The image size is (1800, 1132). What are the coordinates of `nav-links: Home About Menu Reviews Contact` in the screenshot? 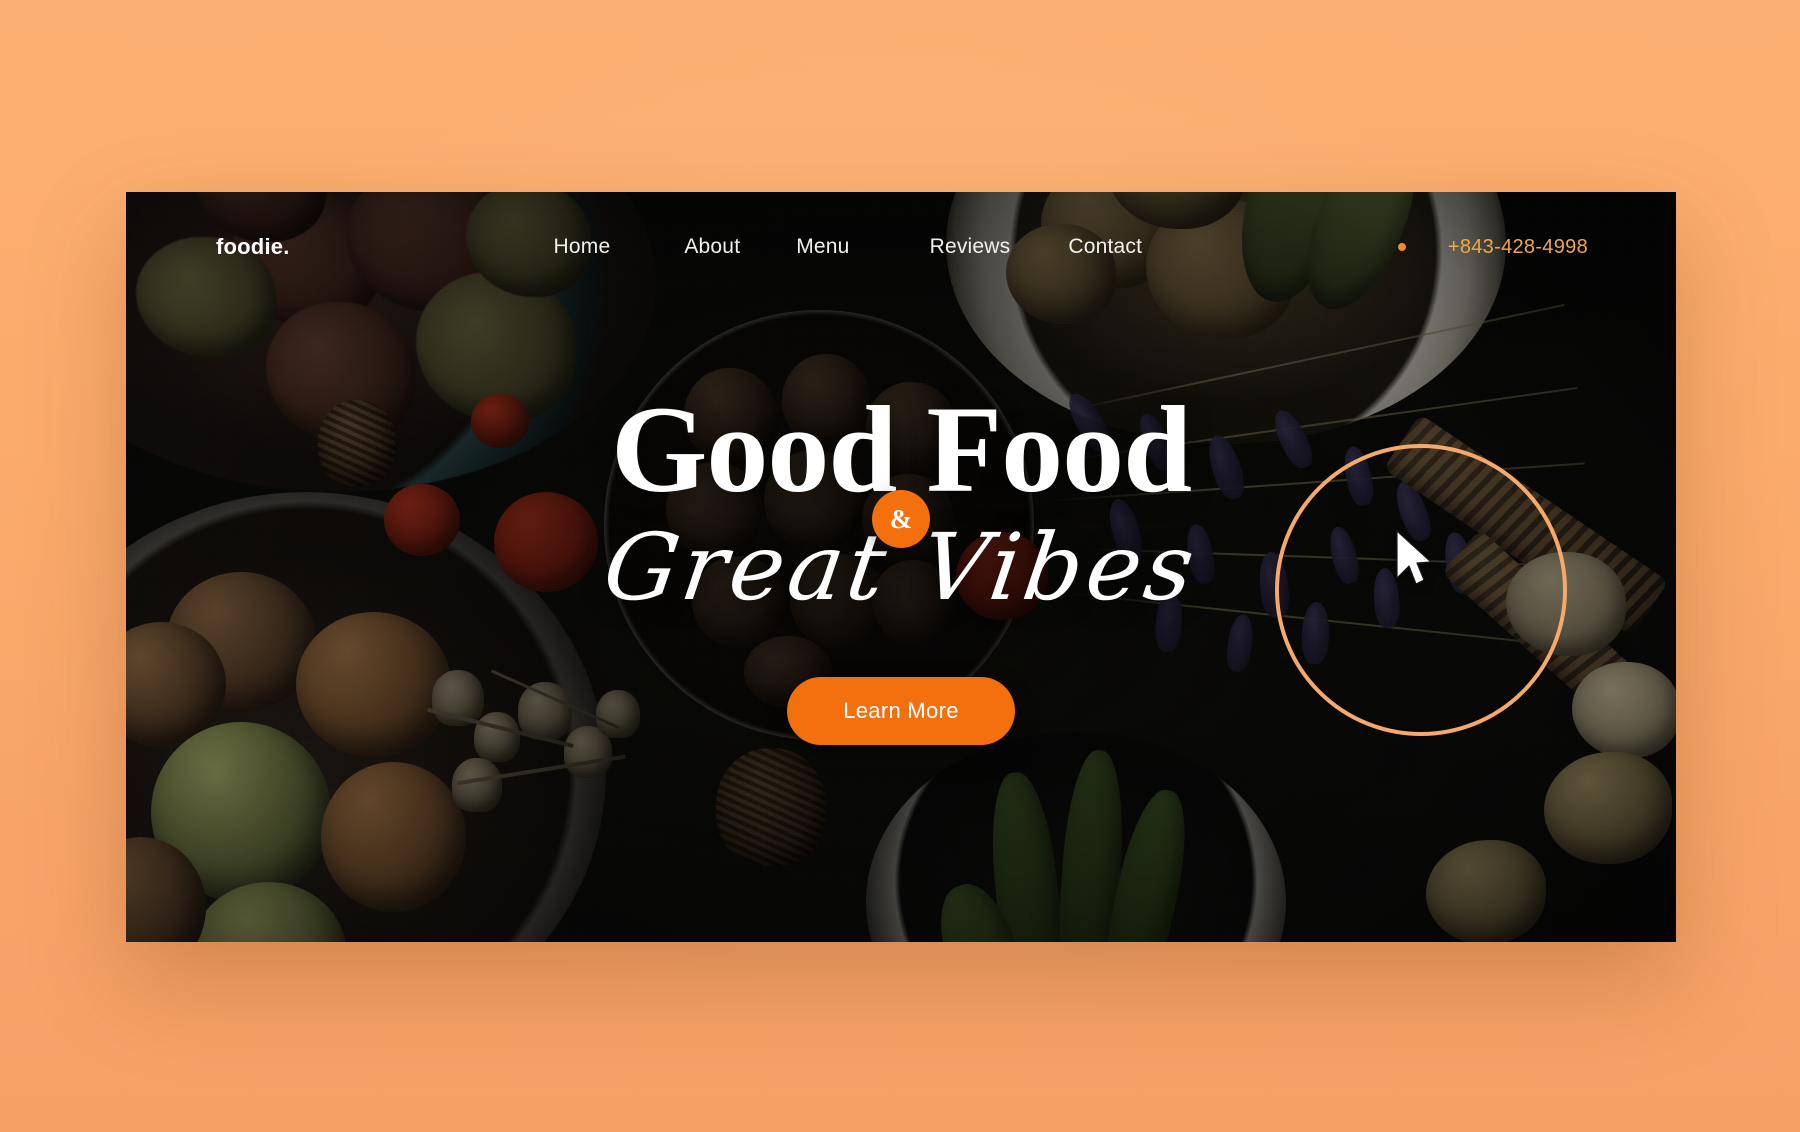 It's located at (848, 247).